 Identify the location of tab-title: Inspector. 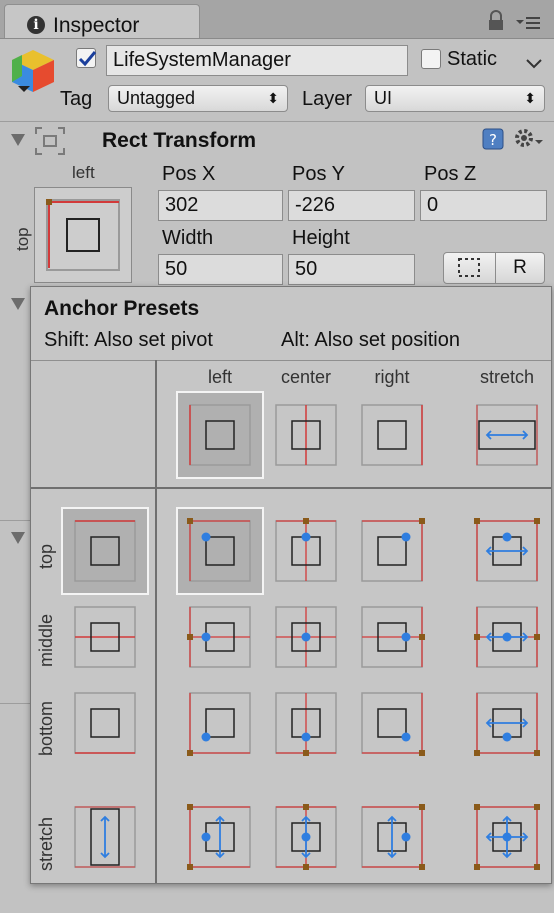
(96, 25).